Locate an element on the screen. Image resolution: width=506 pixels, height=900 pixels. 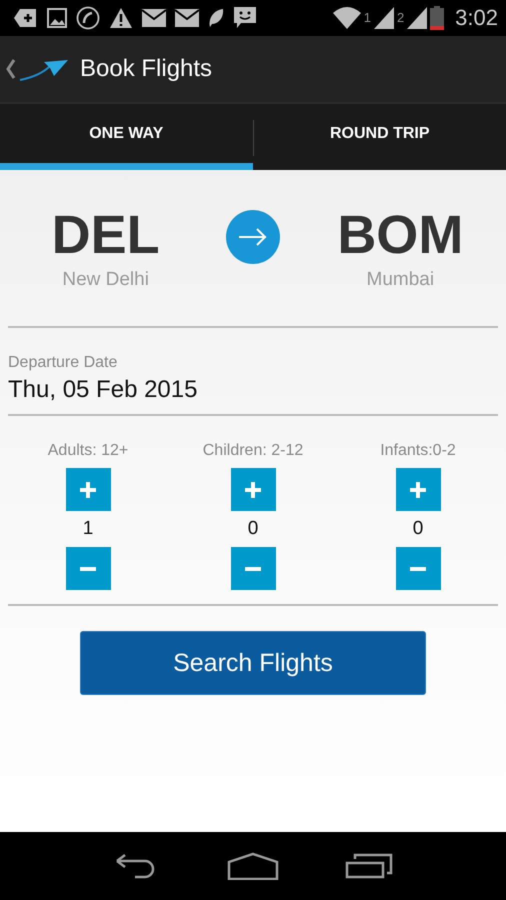
search-flights-button: Search Flights is located at coordinates (253, 663).